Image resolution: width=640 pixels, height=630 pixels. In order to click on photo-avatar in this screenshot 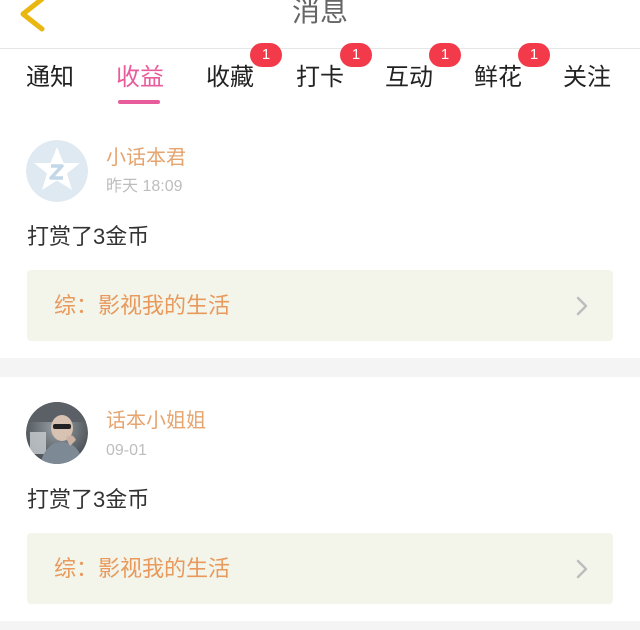, I will do `click(57, 433)`.